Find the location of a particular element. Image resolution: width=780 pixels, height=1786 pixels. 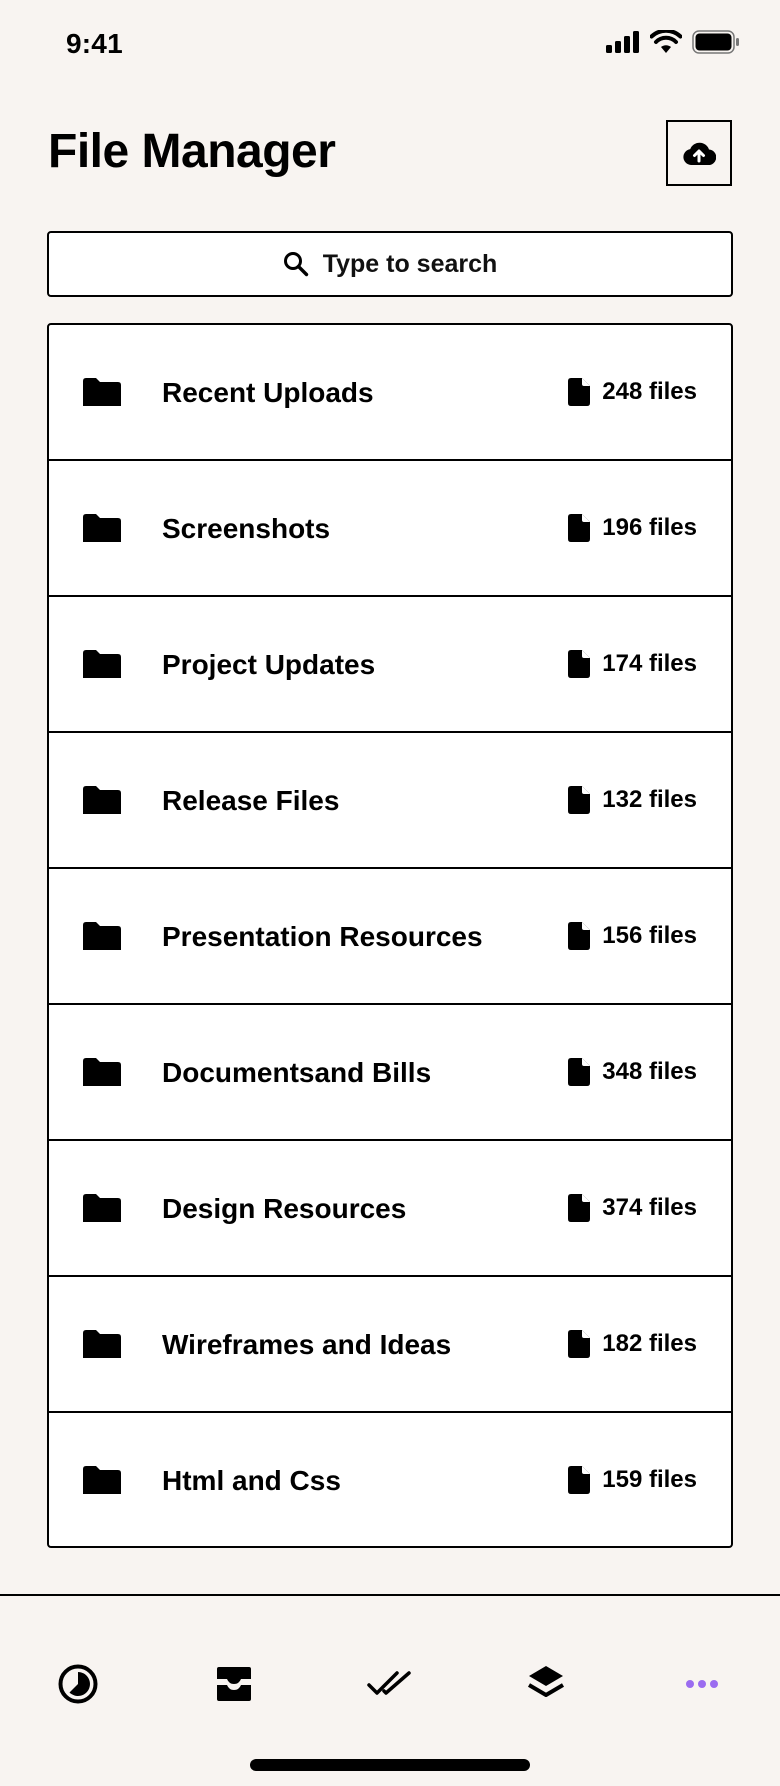

file-count: 248 files is located at coordinates (632, 392).